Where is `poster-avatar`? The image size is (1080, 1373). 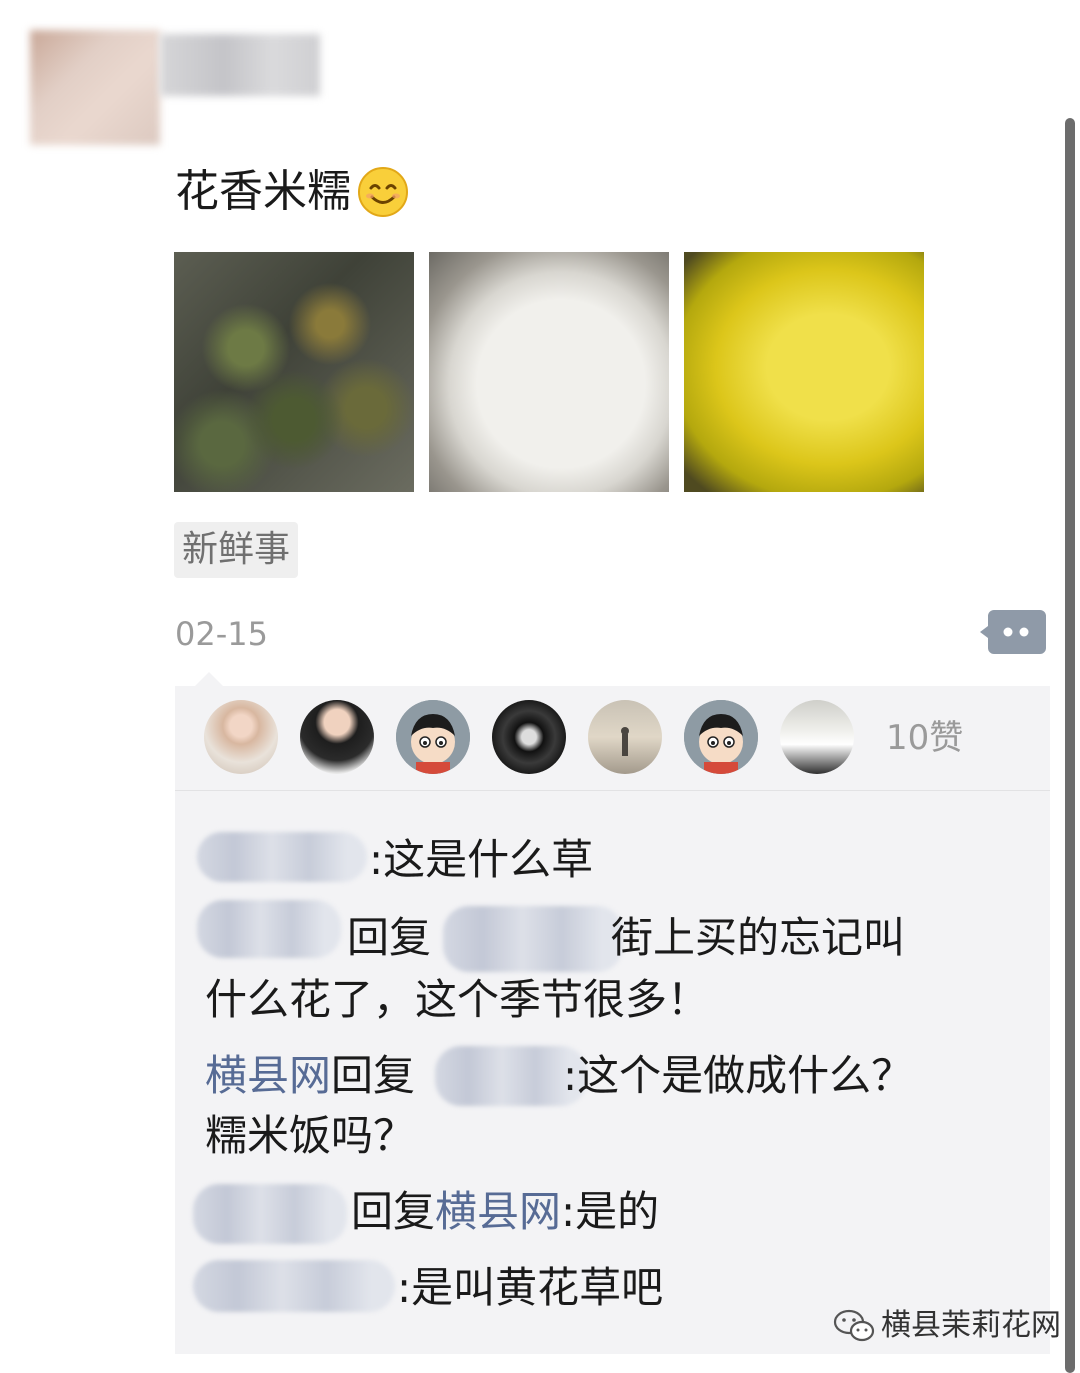
poster-avatar is located at coordinates (95, 87).